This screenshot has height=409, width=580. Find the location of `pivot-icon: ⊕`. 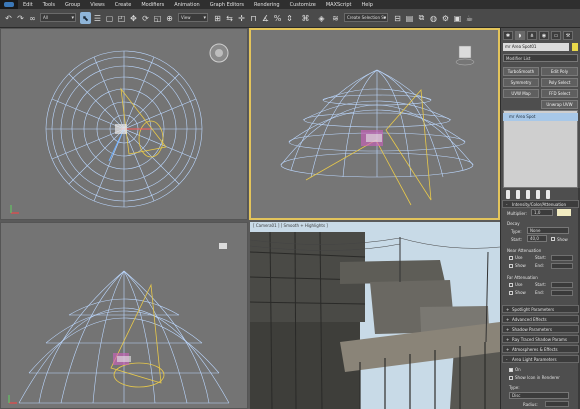

pivot-icon: ⊕ is located at coordinates (169, 18).